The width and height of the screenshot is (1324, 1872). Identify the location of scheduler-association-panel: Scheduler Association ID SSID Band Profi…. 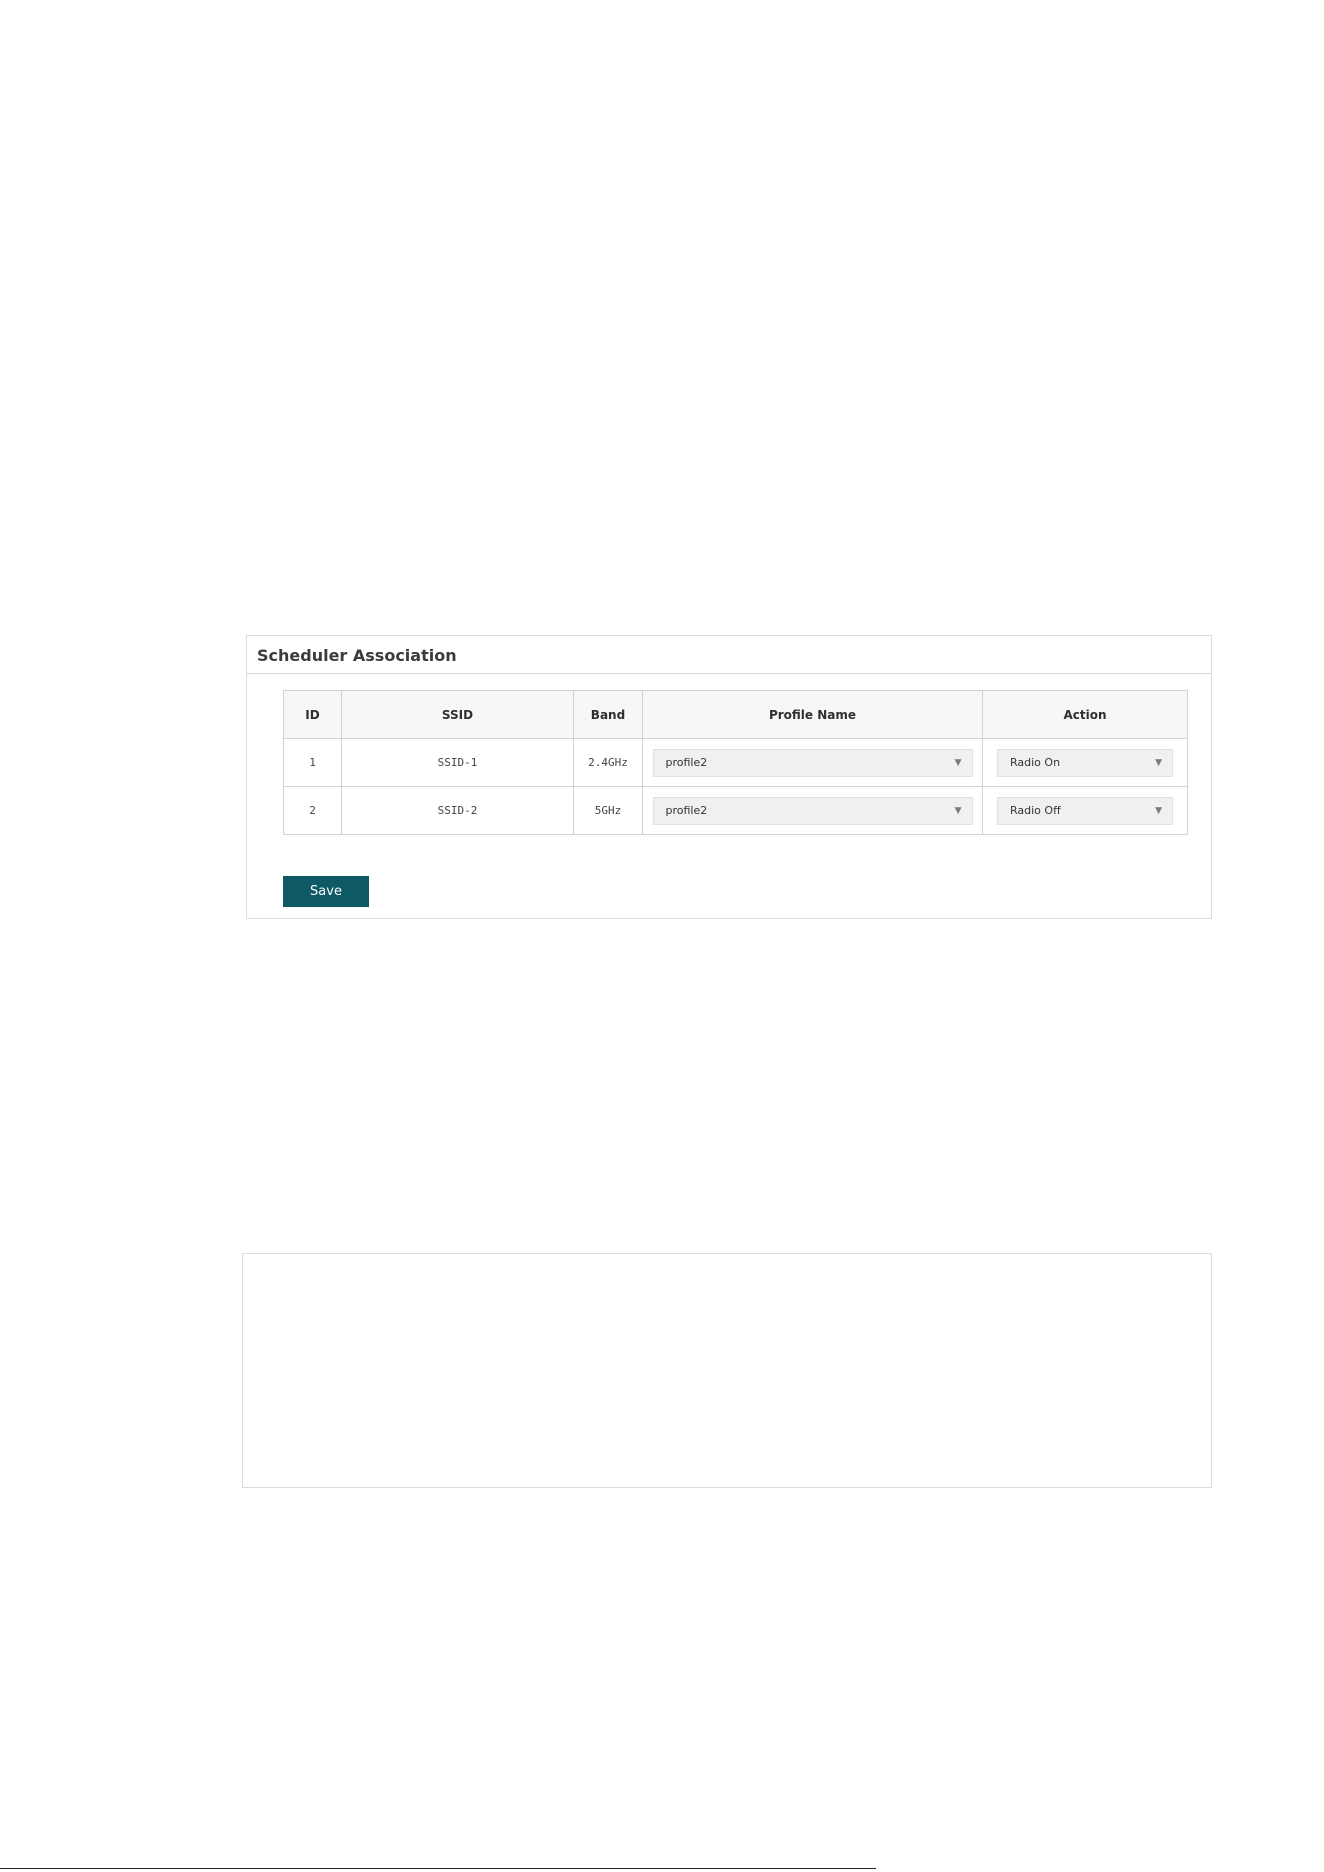
(729, 777).